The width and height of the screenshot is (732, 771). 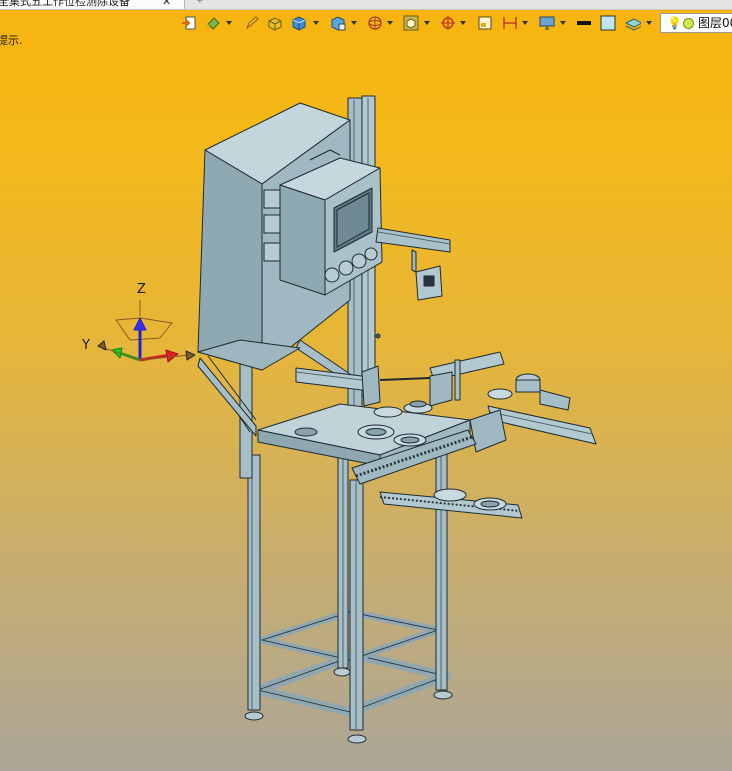 I want to click on pencil-icon, so click(x=252, y=23).